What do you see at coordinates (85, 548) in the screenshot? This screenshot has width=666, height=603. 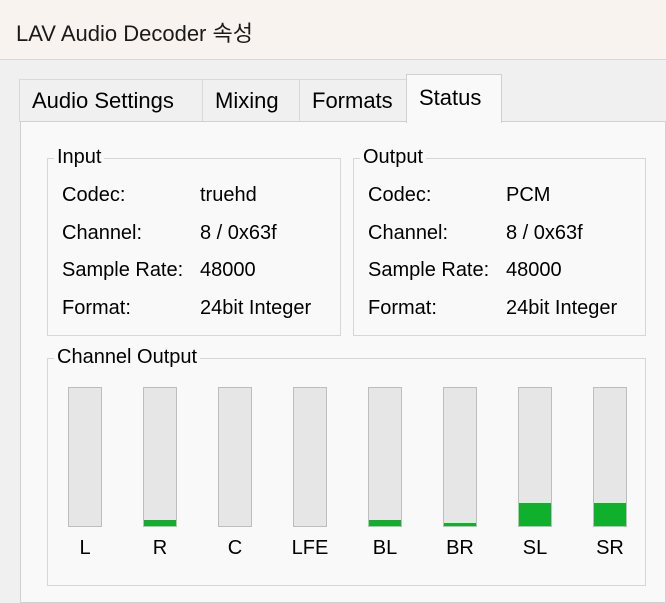 I see `channel-label-l: L` at bounding box center [85, 548].